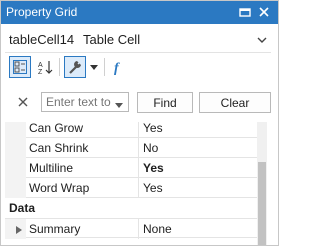 This screenshot has width=320, height=246. What do you see at coordinates (264, 12) in the screenshot?
I see `close-icon` at bounding box center [264, 12].